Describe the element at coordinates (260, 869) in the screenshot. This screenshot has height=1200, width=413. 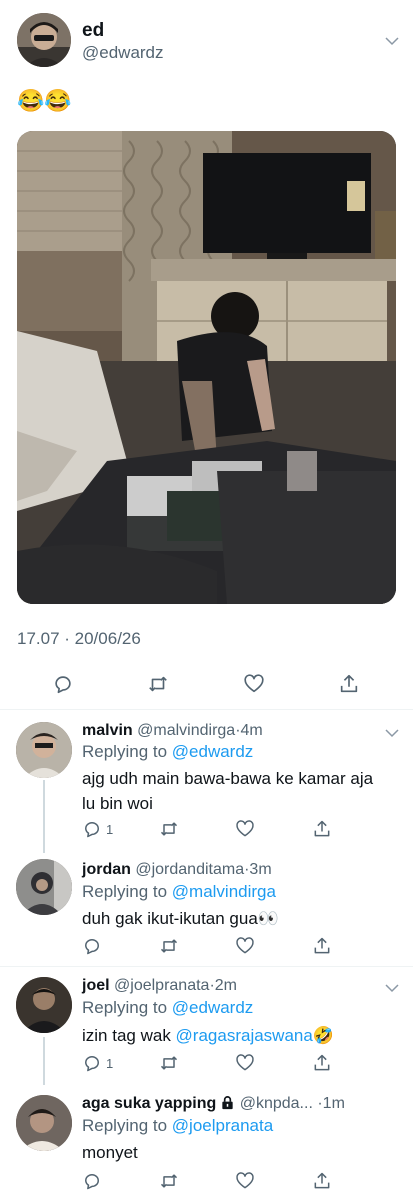
I see `reply-time: 3m` at that location.